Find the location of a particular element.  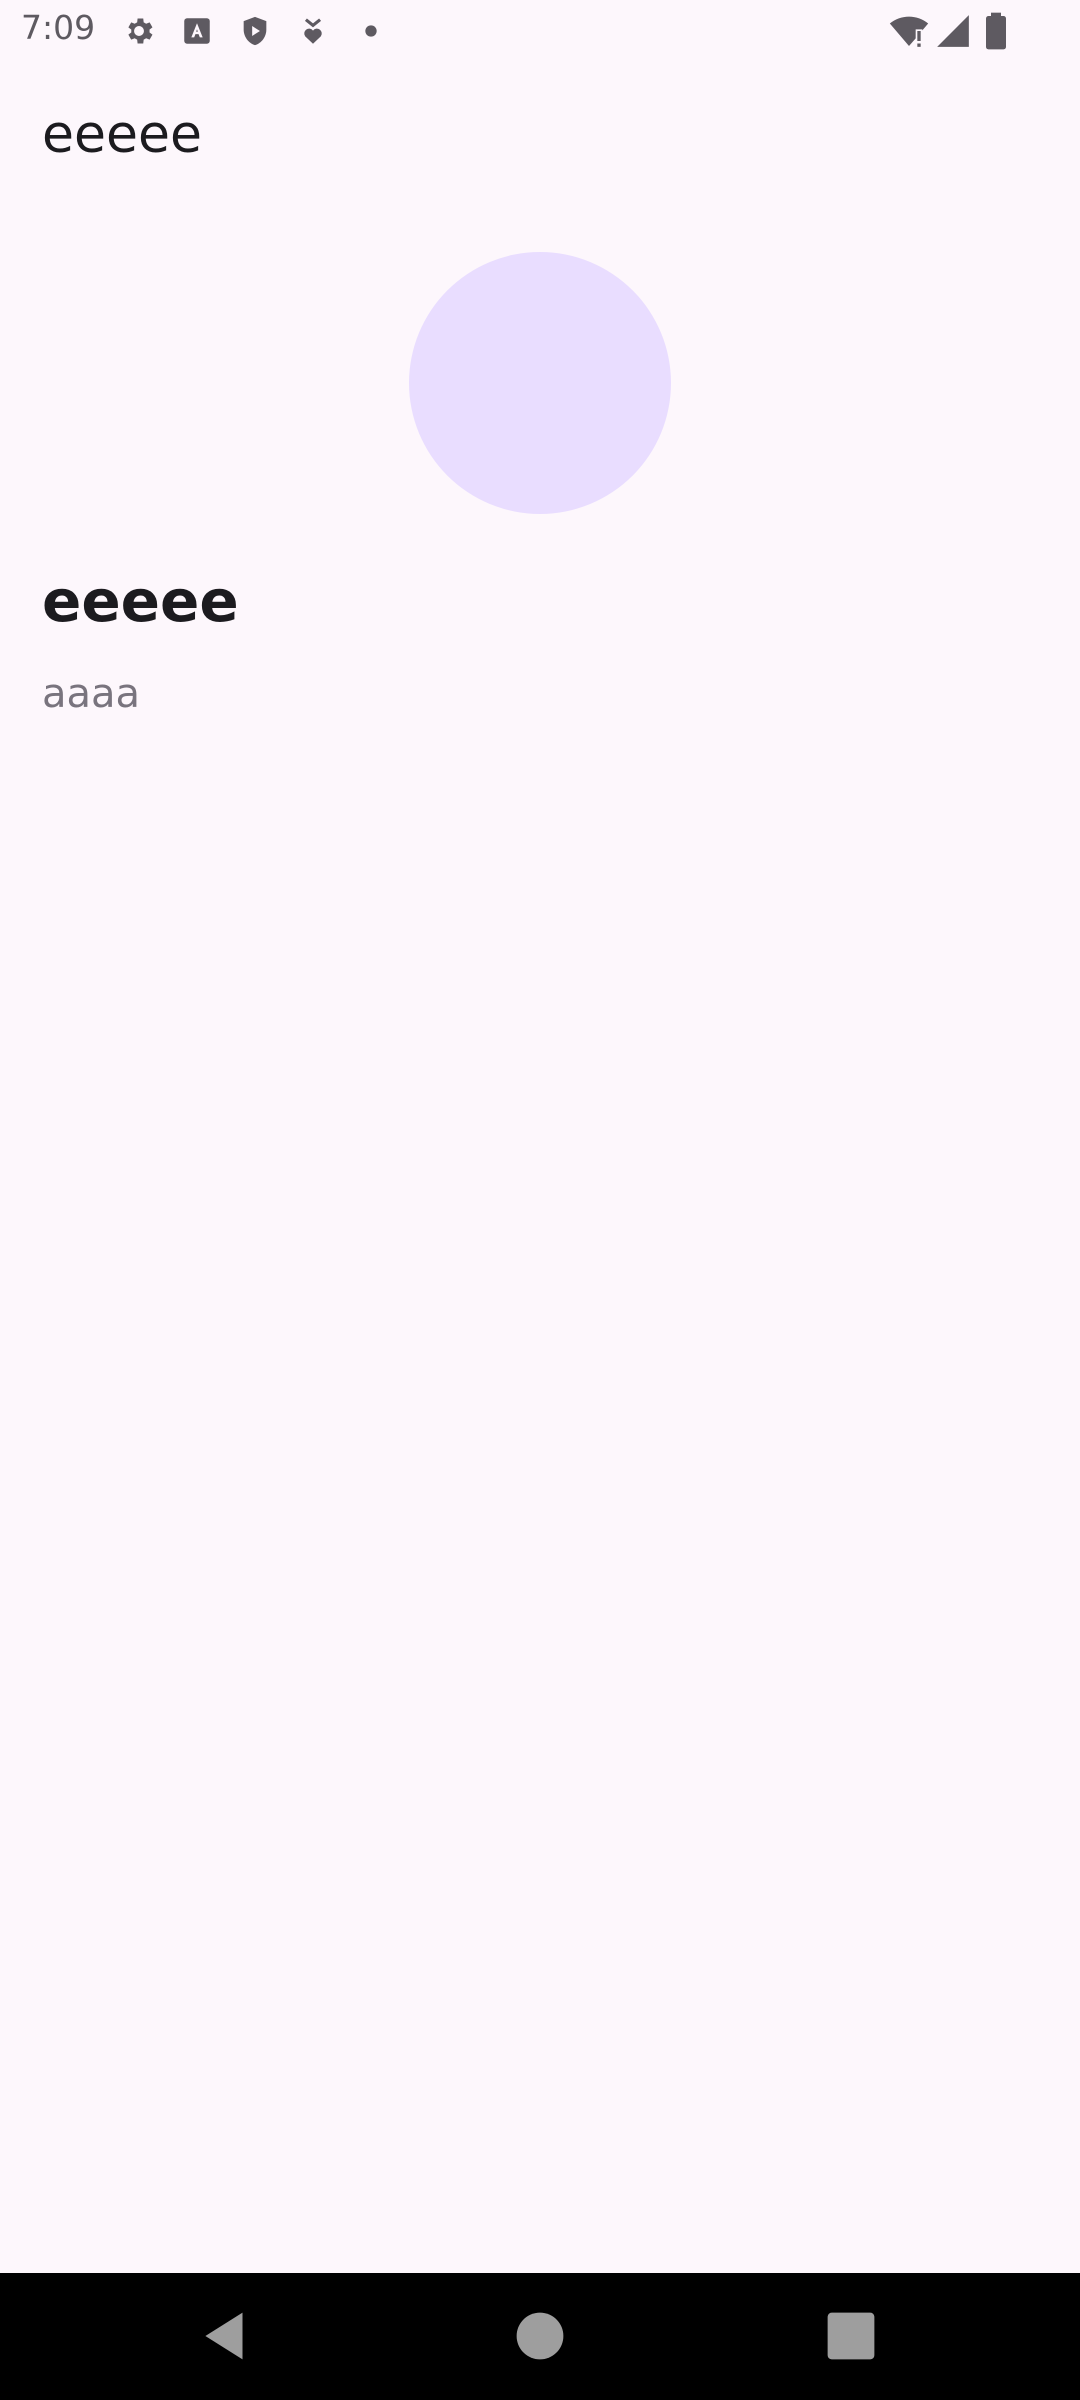

navigation-bar is located at coordinates (540, 2336).